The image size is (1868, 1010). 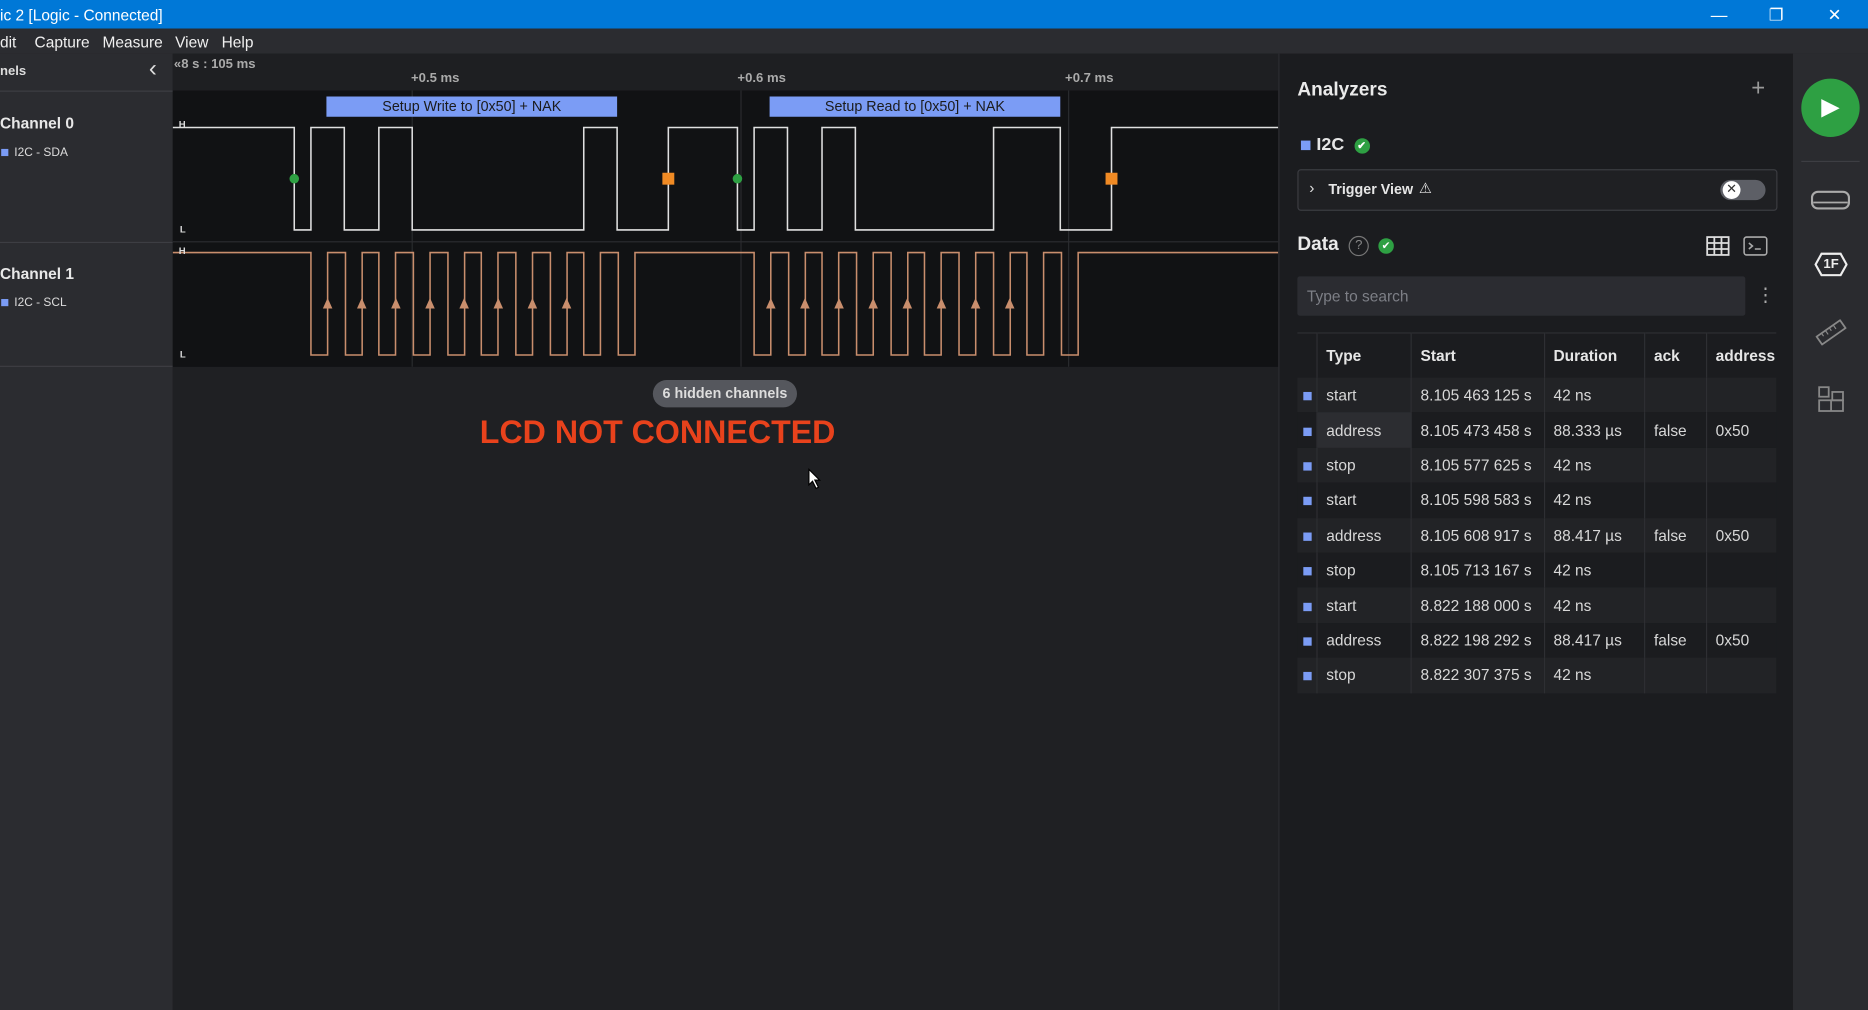 I want to click on mouse-cursor-icon, so click(x=815, y=479).